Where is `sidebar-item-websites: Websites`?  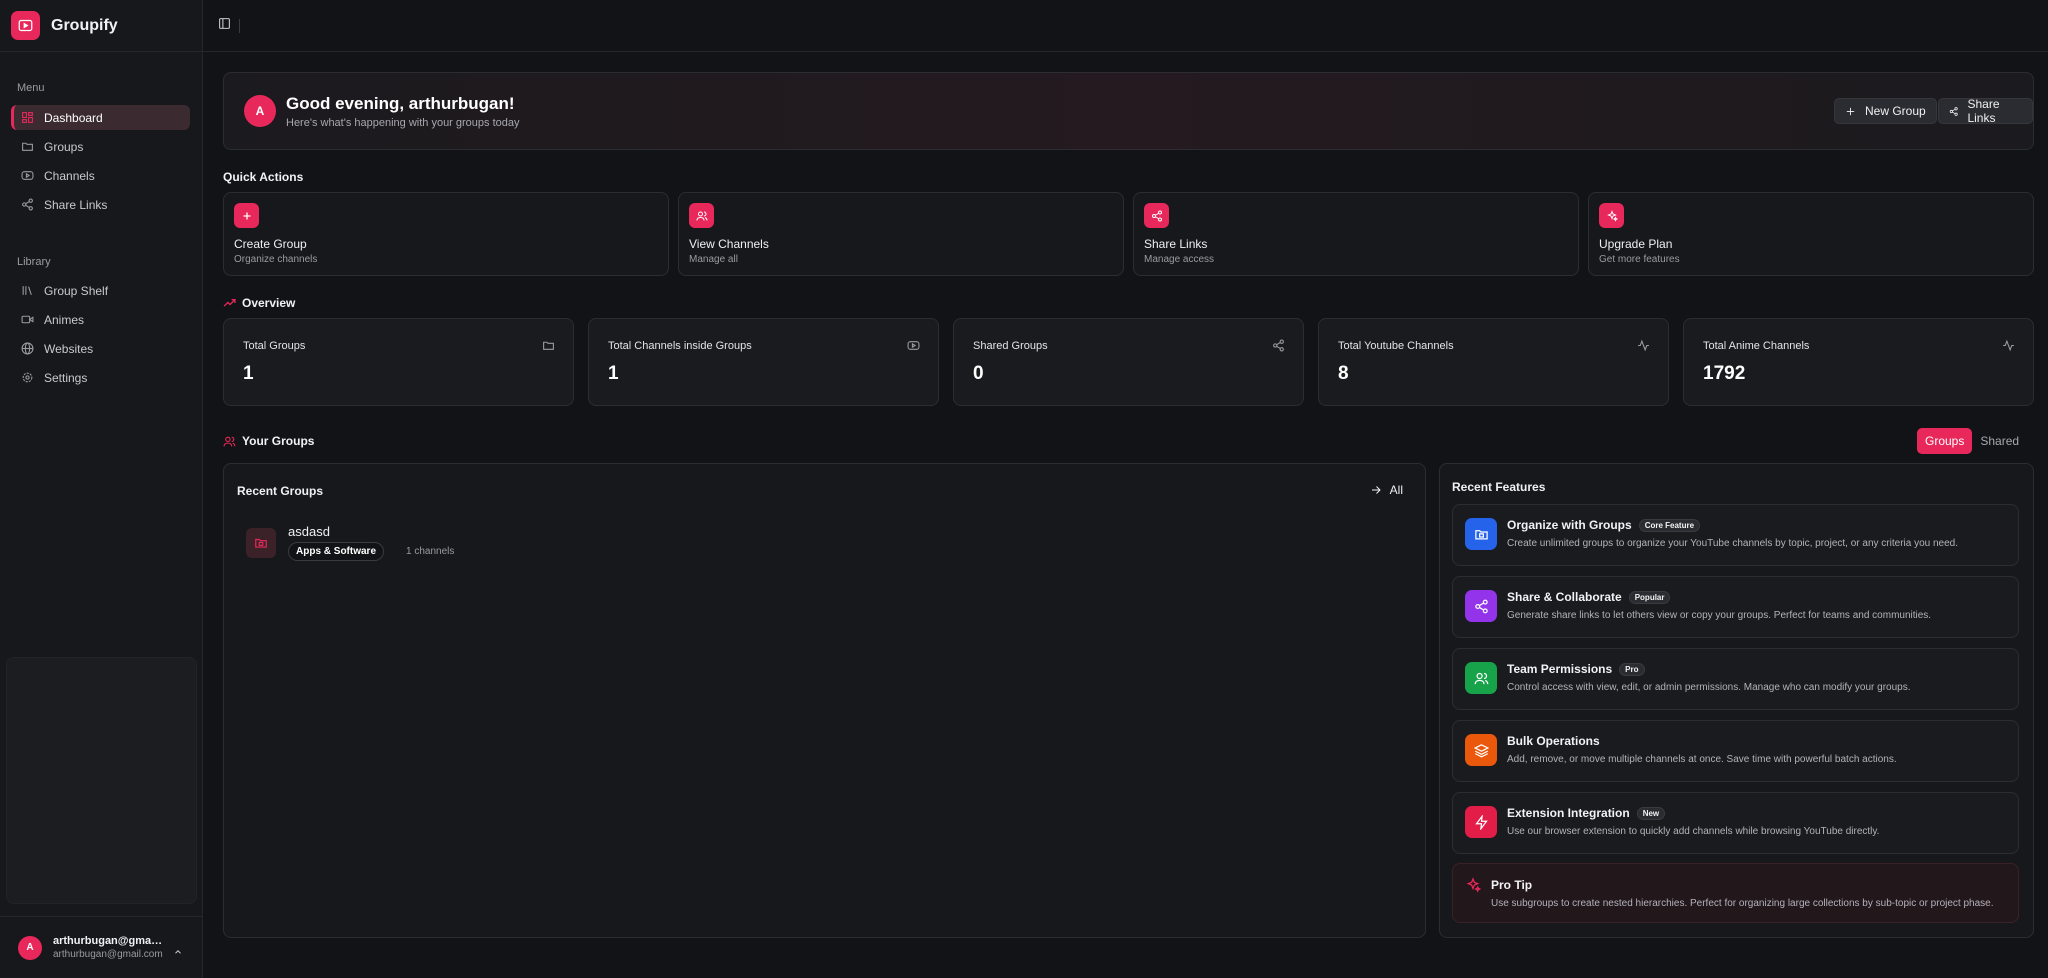 sidebar-item-websites: Websites is located at coordinates (100, 348).